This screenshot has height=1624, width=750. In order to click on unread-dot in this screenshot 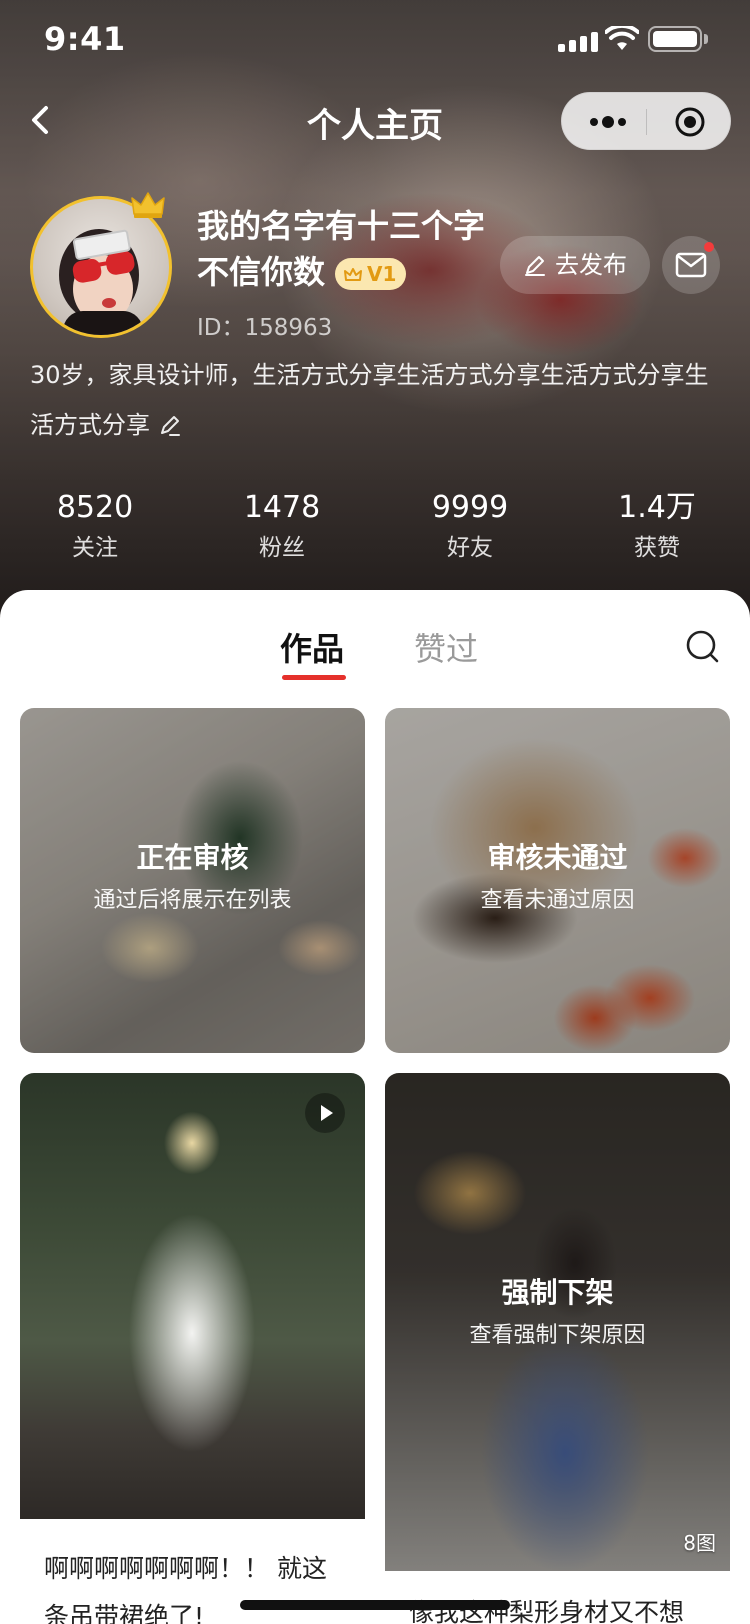, I will do `click(709, 247)`.